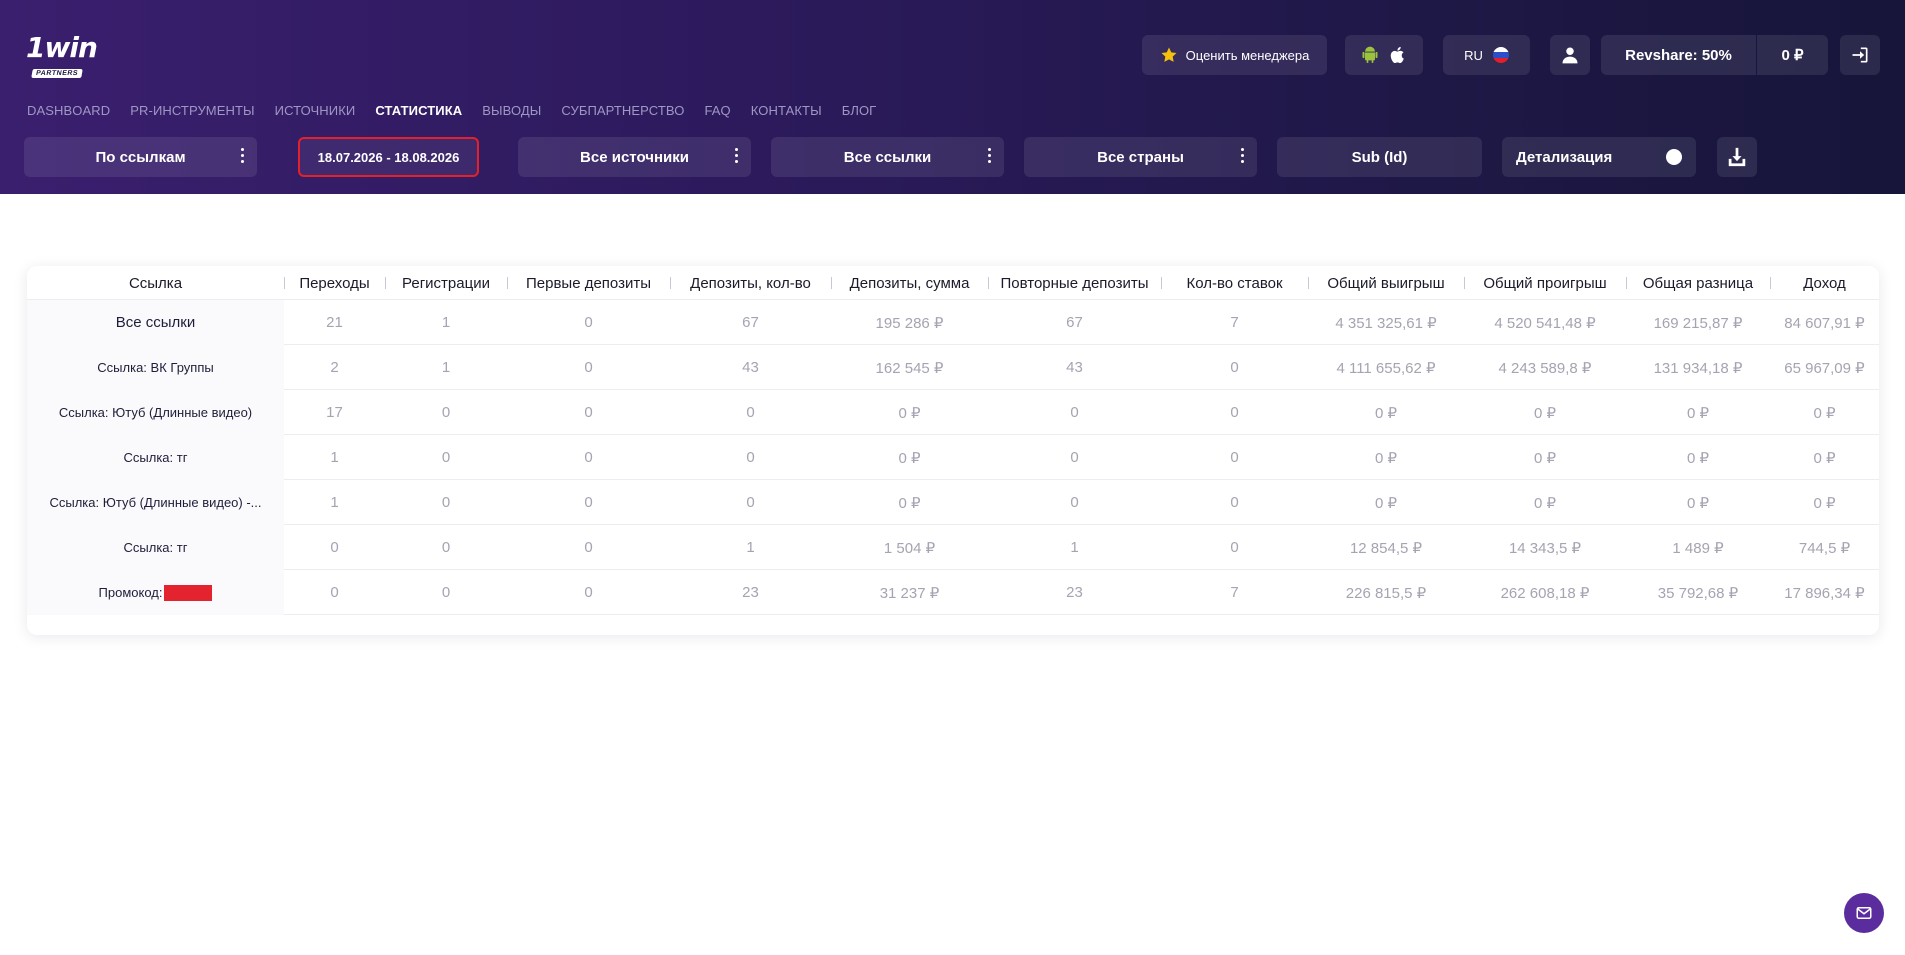  Describe the element at coordinates (418, 110) in the screenshot. I see `nav-statistics: СТАТИСТИКА` at that location.